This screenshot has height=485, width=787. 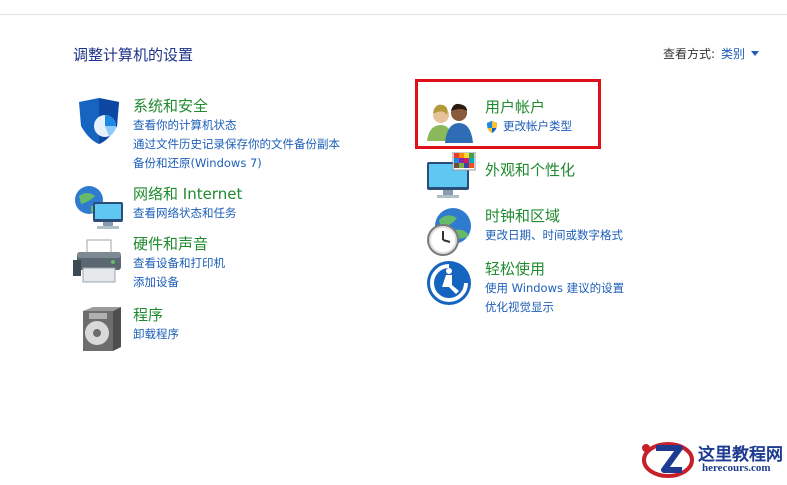 What do you see at coordinates (99, 331) in the screenshot?
I see `programs-disc-icon` at bounding box center [99, 331].